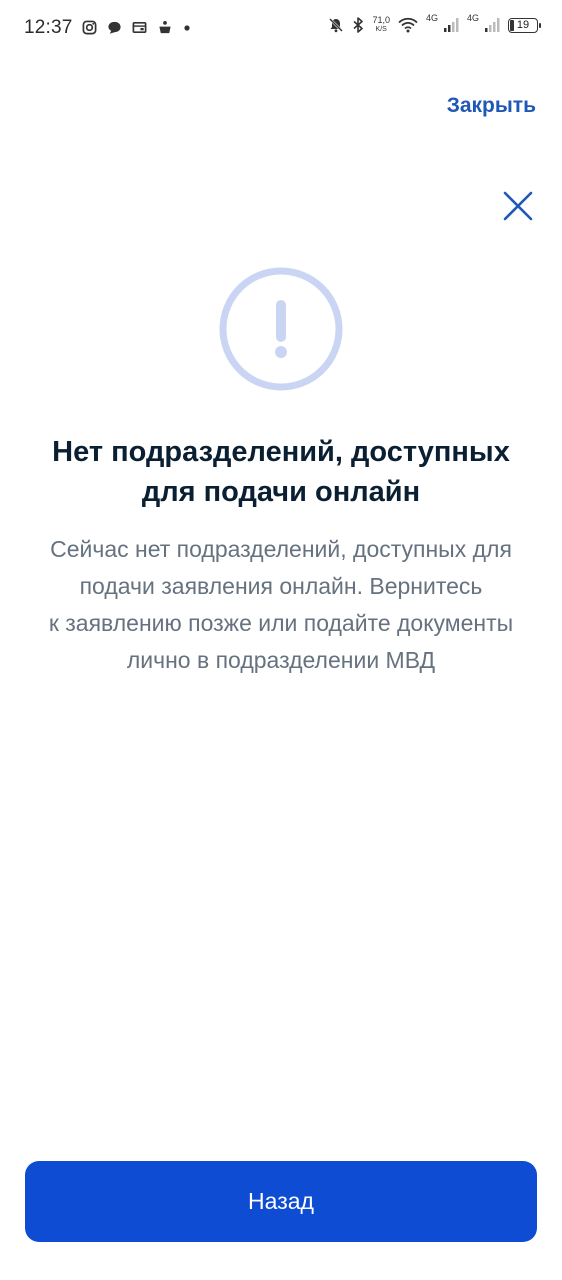  I want to click on status-time: 12:37, so click(48, 27).